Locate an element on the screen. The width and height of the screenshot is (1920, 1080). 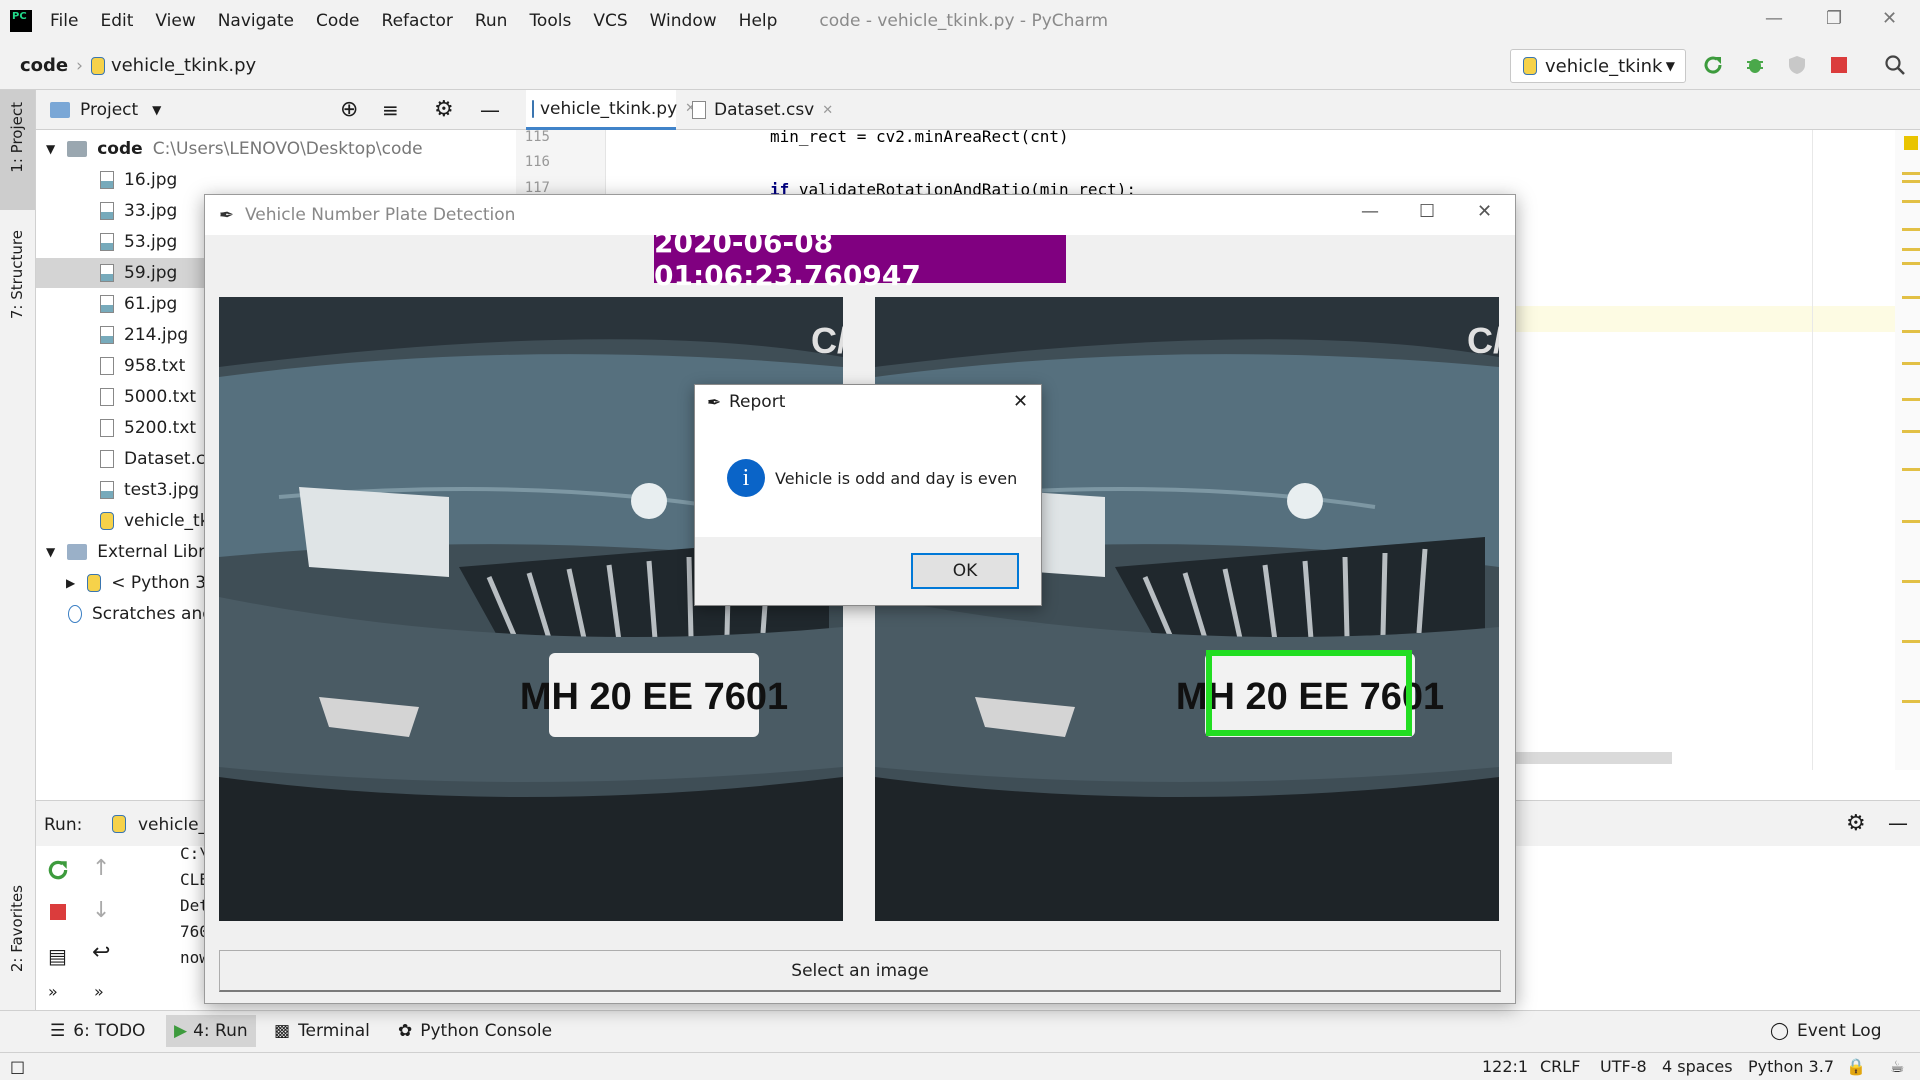
menu-help: Help is located at coordinates (758, 21).